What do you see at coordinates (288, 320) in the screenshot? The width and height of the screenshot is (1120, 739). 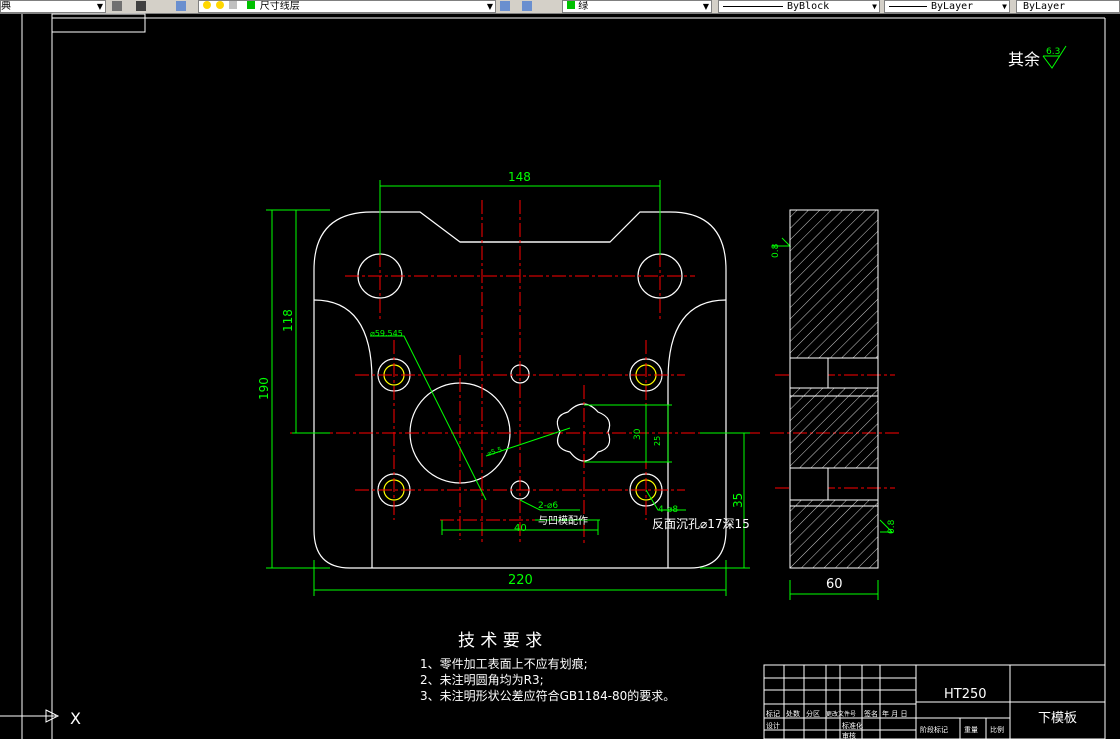 I see `dim-upper-height: 118` at bounding box center [288, 320].